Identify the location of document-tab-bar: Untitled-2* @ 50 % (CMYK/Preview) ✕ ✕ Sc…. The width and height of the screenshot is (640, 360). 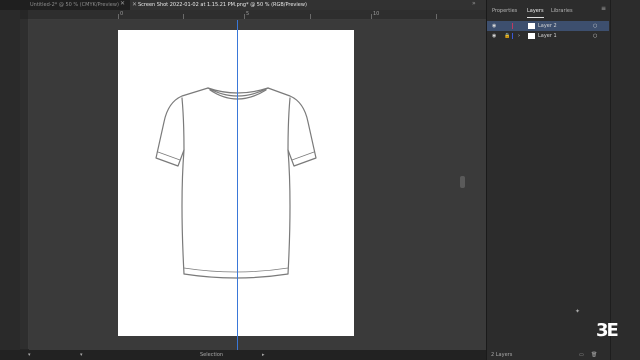
(243, 5).